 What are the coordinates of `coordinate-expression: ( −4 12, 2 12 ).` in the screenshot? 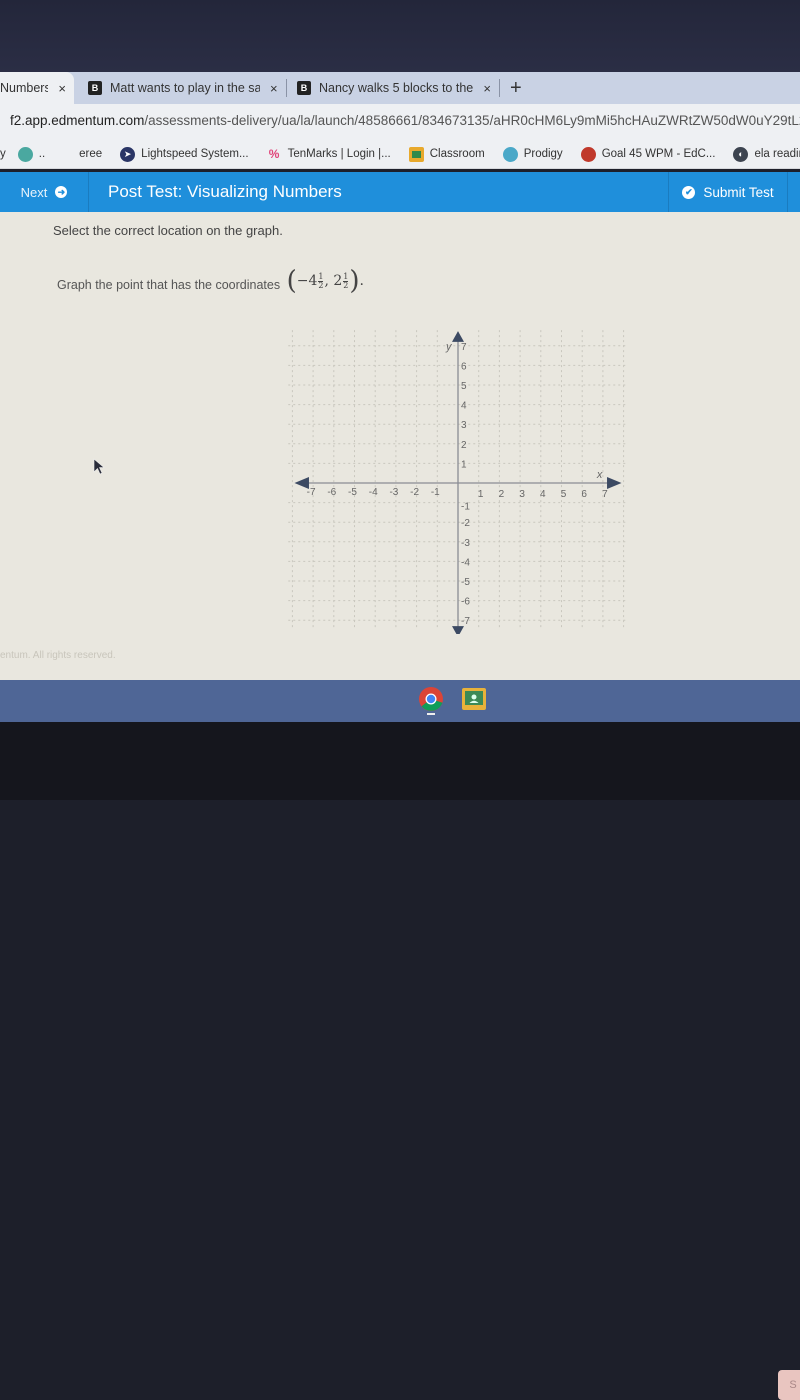 It's located at (325, 281).